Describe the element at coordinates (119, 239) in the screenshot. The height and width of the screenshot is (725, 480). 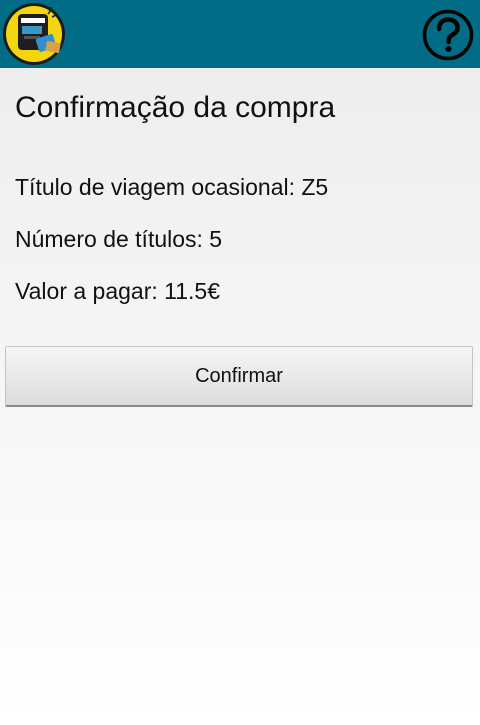
I see `ticket-count-text: Número de títulos: 5` at that location.